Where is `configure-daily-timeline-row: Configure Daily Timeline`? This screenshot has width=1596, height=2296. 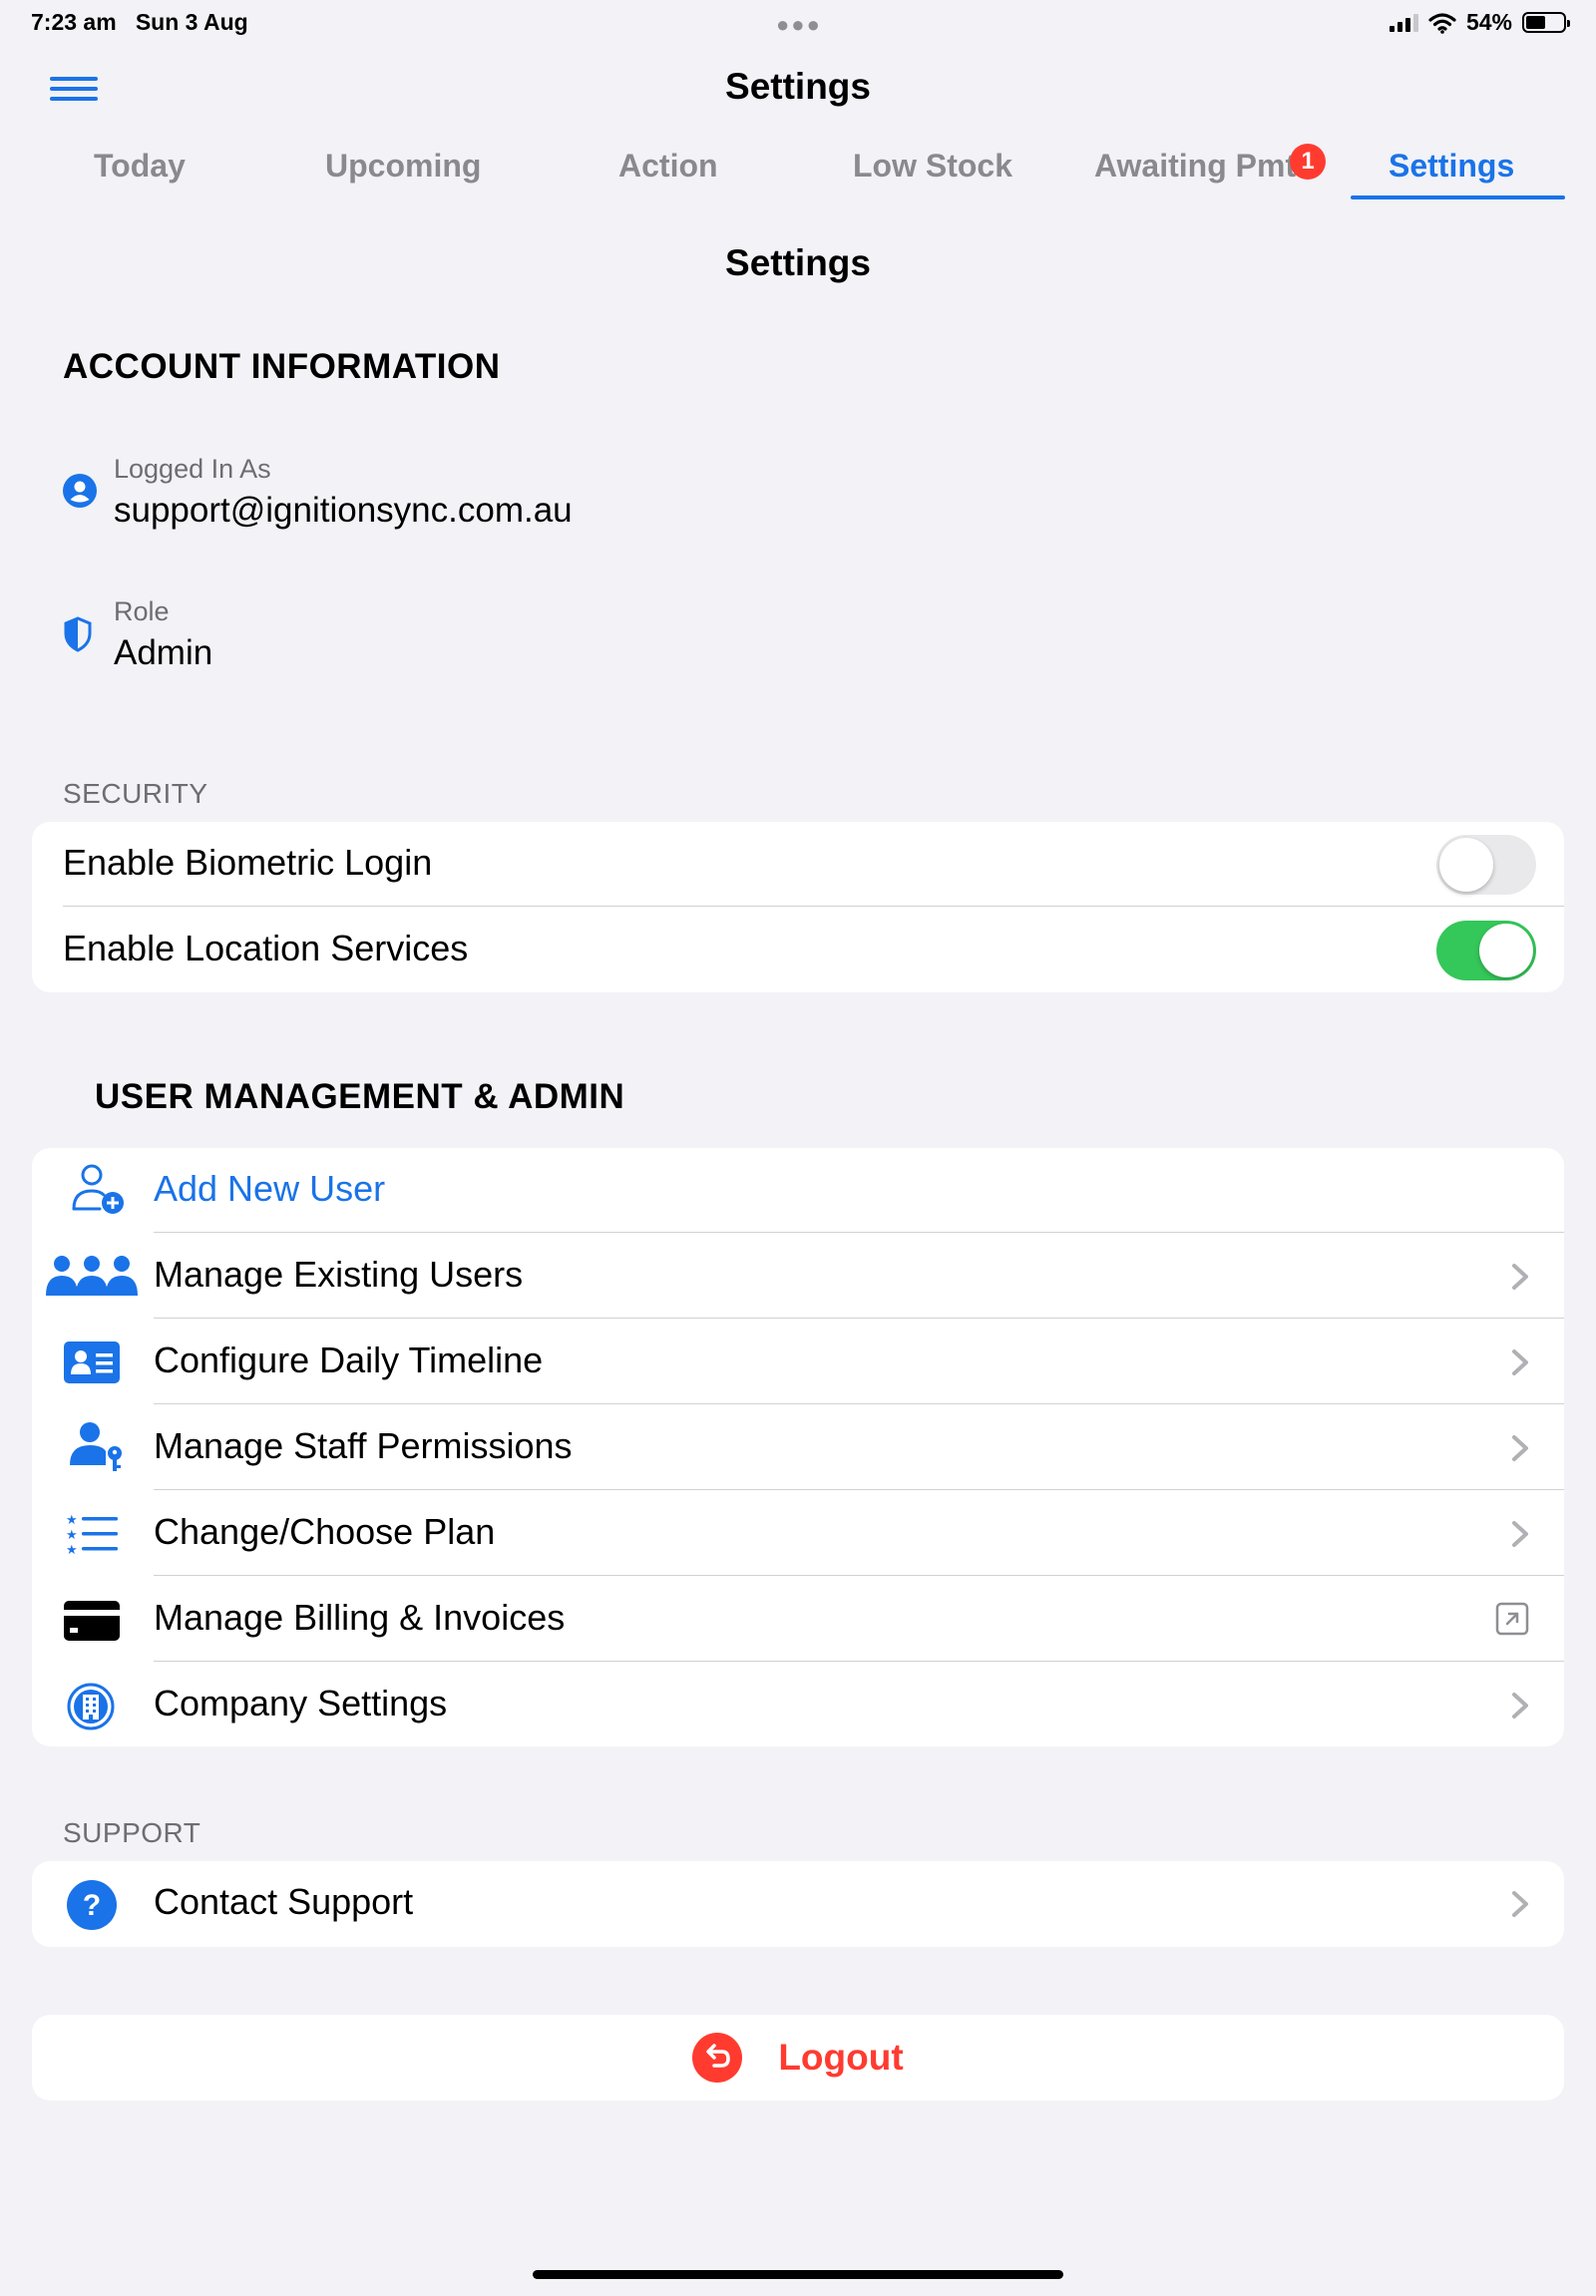
configure-daily-timeline-row: Configure Daily Timeline is located at coordinates (798, 1362).